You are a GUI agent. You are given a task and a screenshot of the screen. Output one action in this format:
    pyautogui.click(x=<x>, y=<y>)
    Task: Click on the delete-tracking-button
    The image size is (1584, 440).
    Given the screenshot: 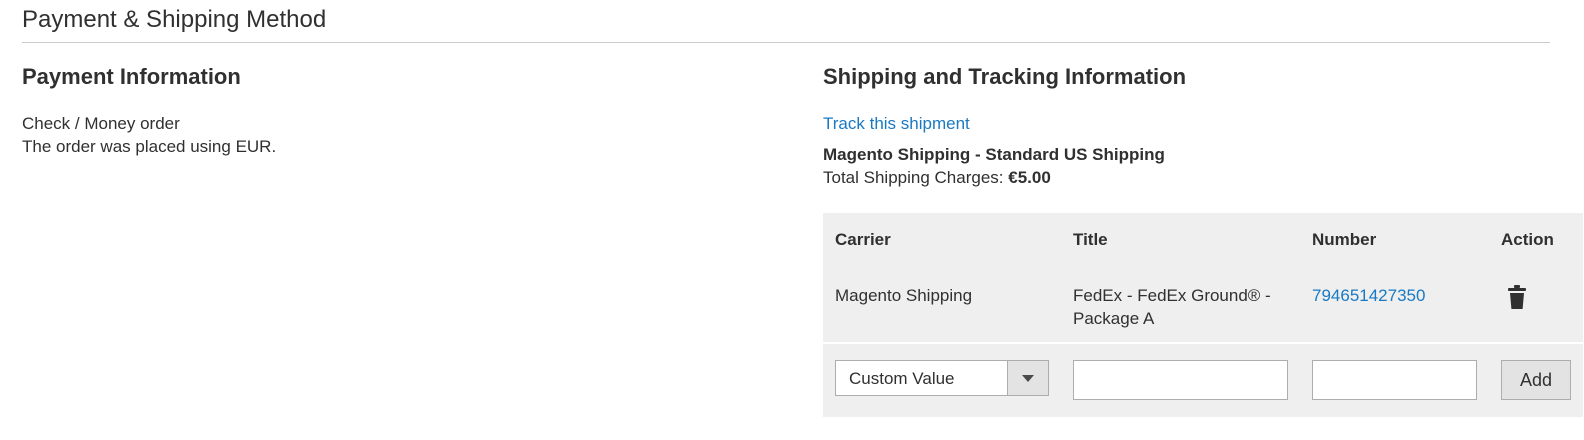 What is the action you would take?
    pyautogui.click(x=1517, y=300)
    